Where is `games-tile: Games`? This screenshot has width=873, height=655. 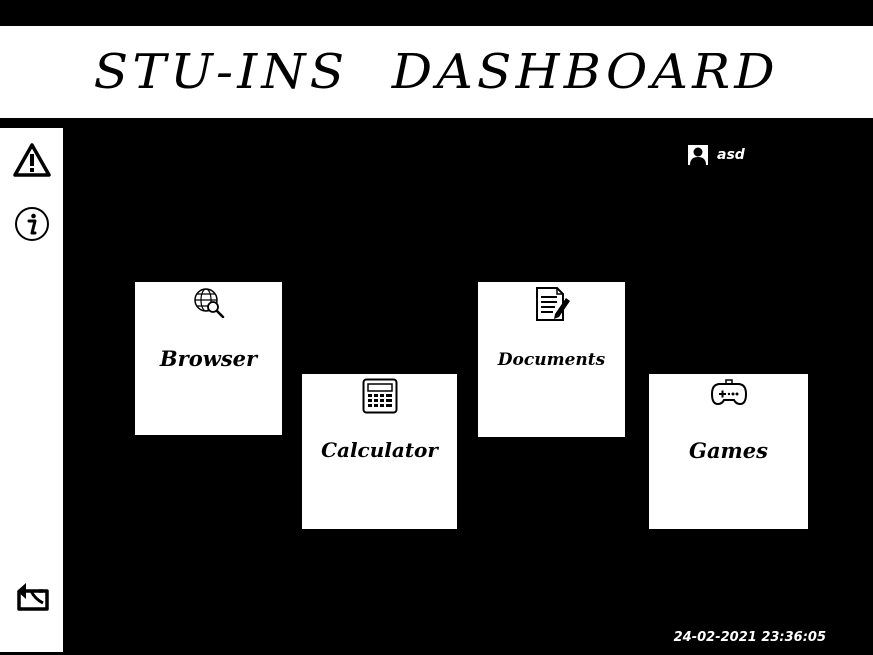 games-tile: Games is located at coordinates (728, 451).